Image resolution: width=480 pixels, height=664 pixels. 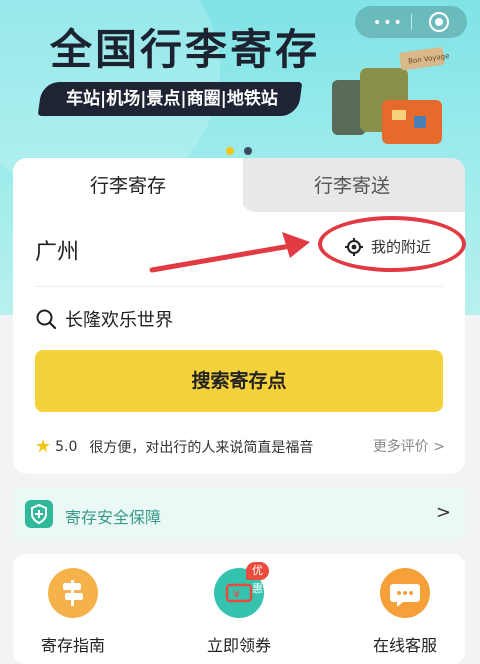 I want to click on search-text: 长隆欢乐世界, so click(x=119, y=320).